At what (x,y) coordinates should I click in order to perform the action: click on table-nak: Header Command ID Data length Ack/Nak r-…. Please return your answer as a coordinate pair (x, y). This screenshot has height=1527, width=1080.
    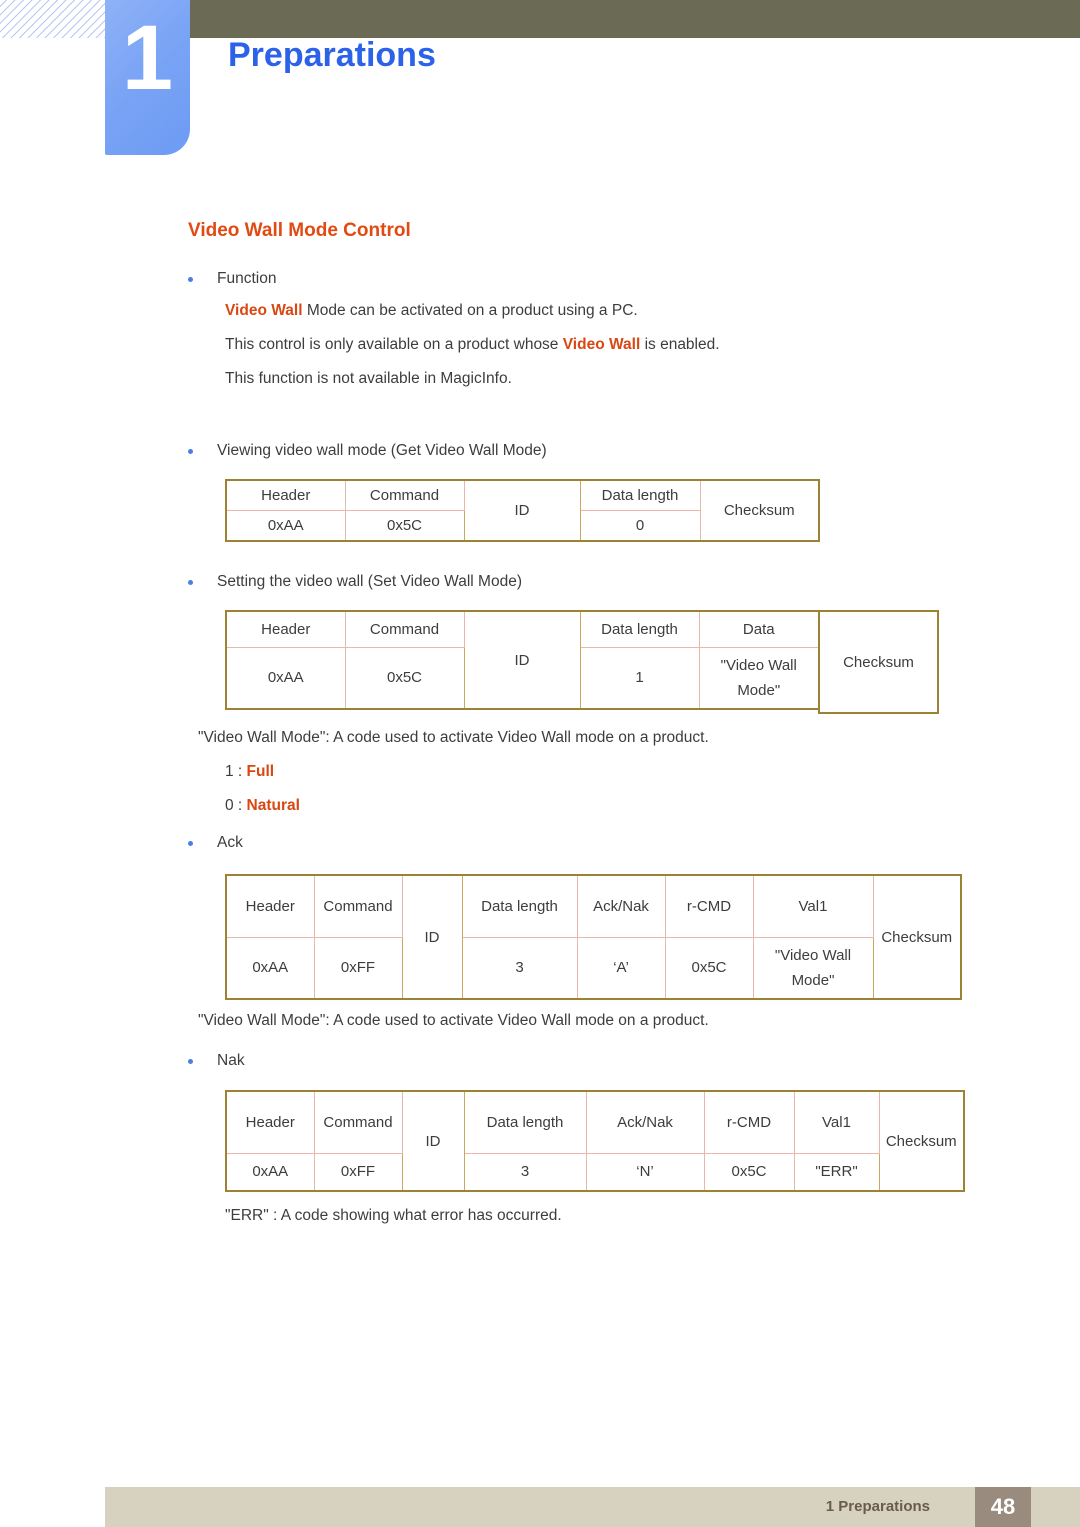
    Looking at the image, I should click on (595, 1141).